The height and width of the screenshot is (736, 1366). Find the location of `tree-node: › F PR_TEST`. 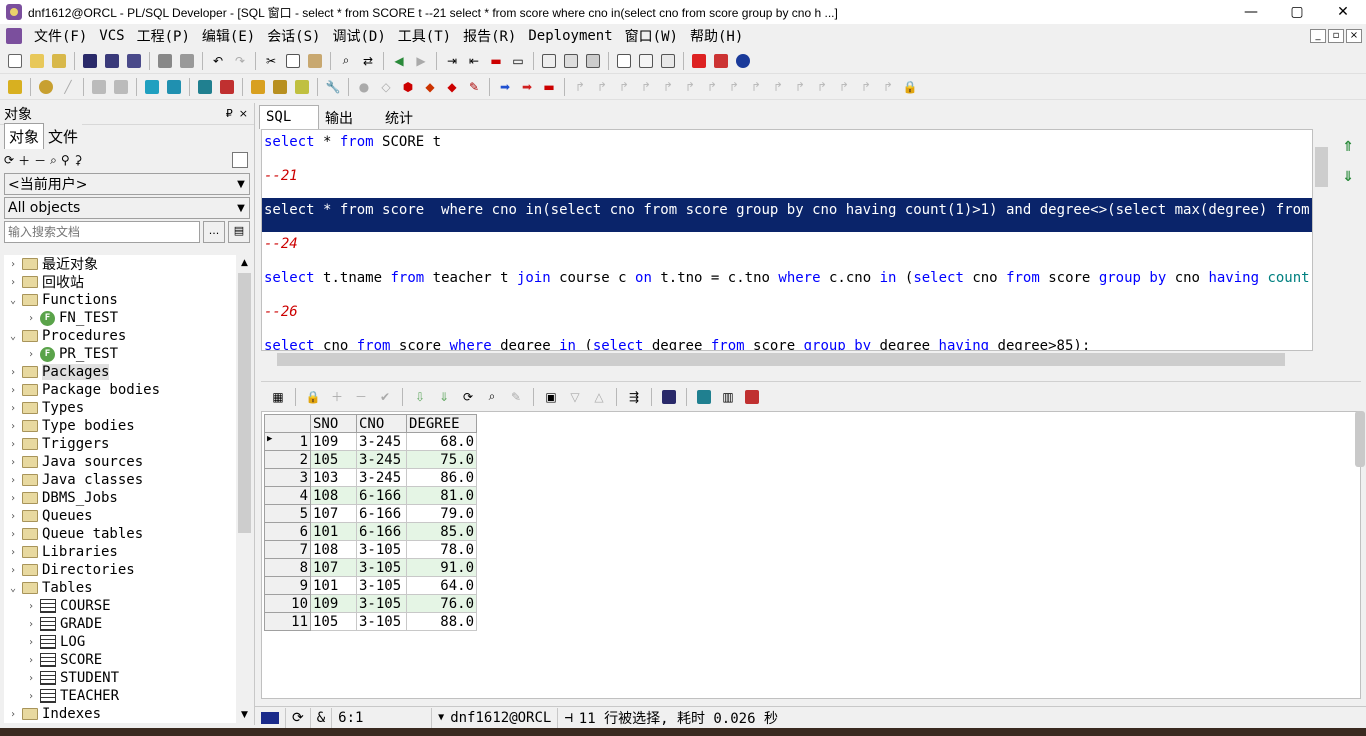

tree-node: › F PR_TEST is located at coordinates (120, 354).